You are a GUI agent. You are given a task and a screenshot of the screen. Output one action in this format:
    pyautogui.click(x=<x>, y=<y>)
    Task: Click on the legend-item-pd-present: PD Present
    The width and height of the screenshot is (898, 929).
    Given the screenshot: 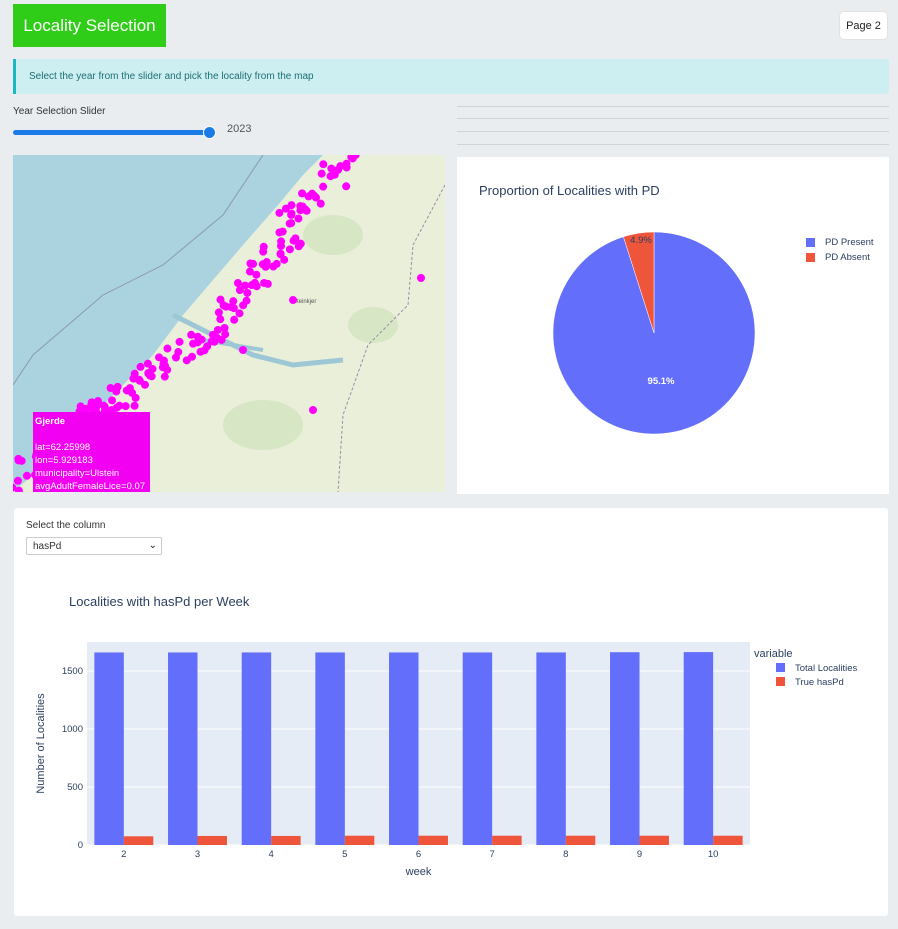 What is the action you would take?
    pyautogui.click(x=840, y=242)
    